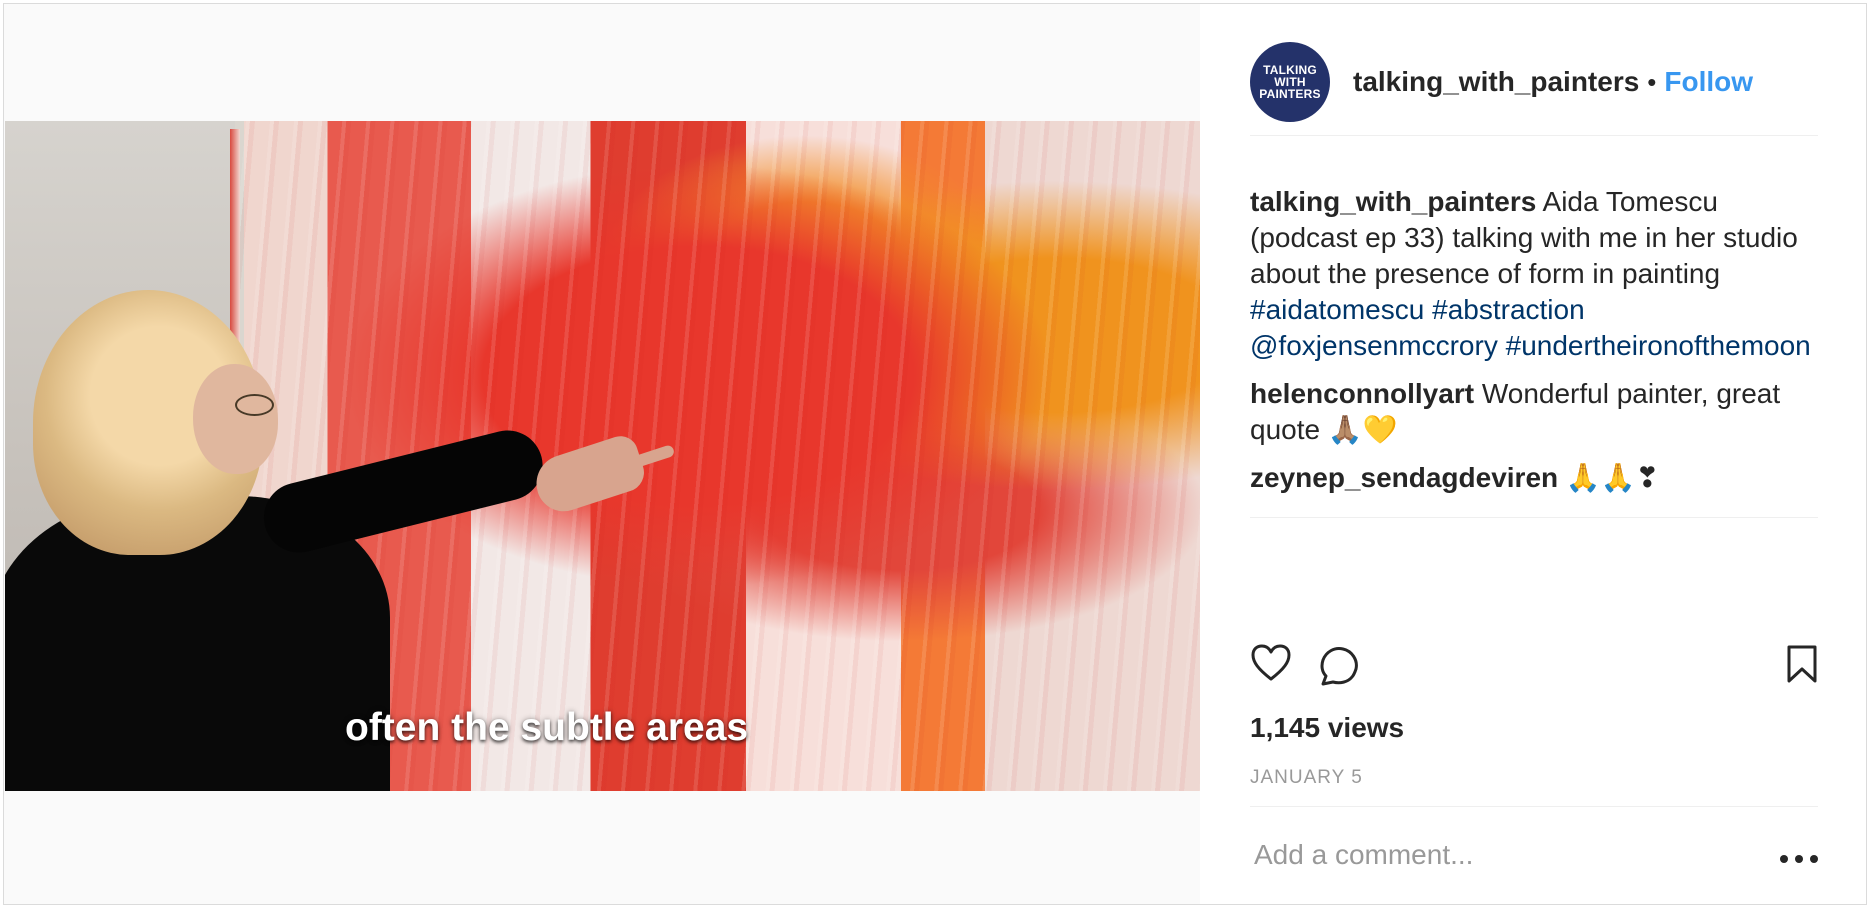  Describe the element at coordinates (1802, 666) in the screenshot. I see `save-bookmark-icon` at that location.